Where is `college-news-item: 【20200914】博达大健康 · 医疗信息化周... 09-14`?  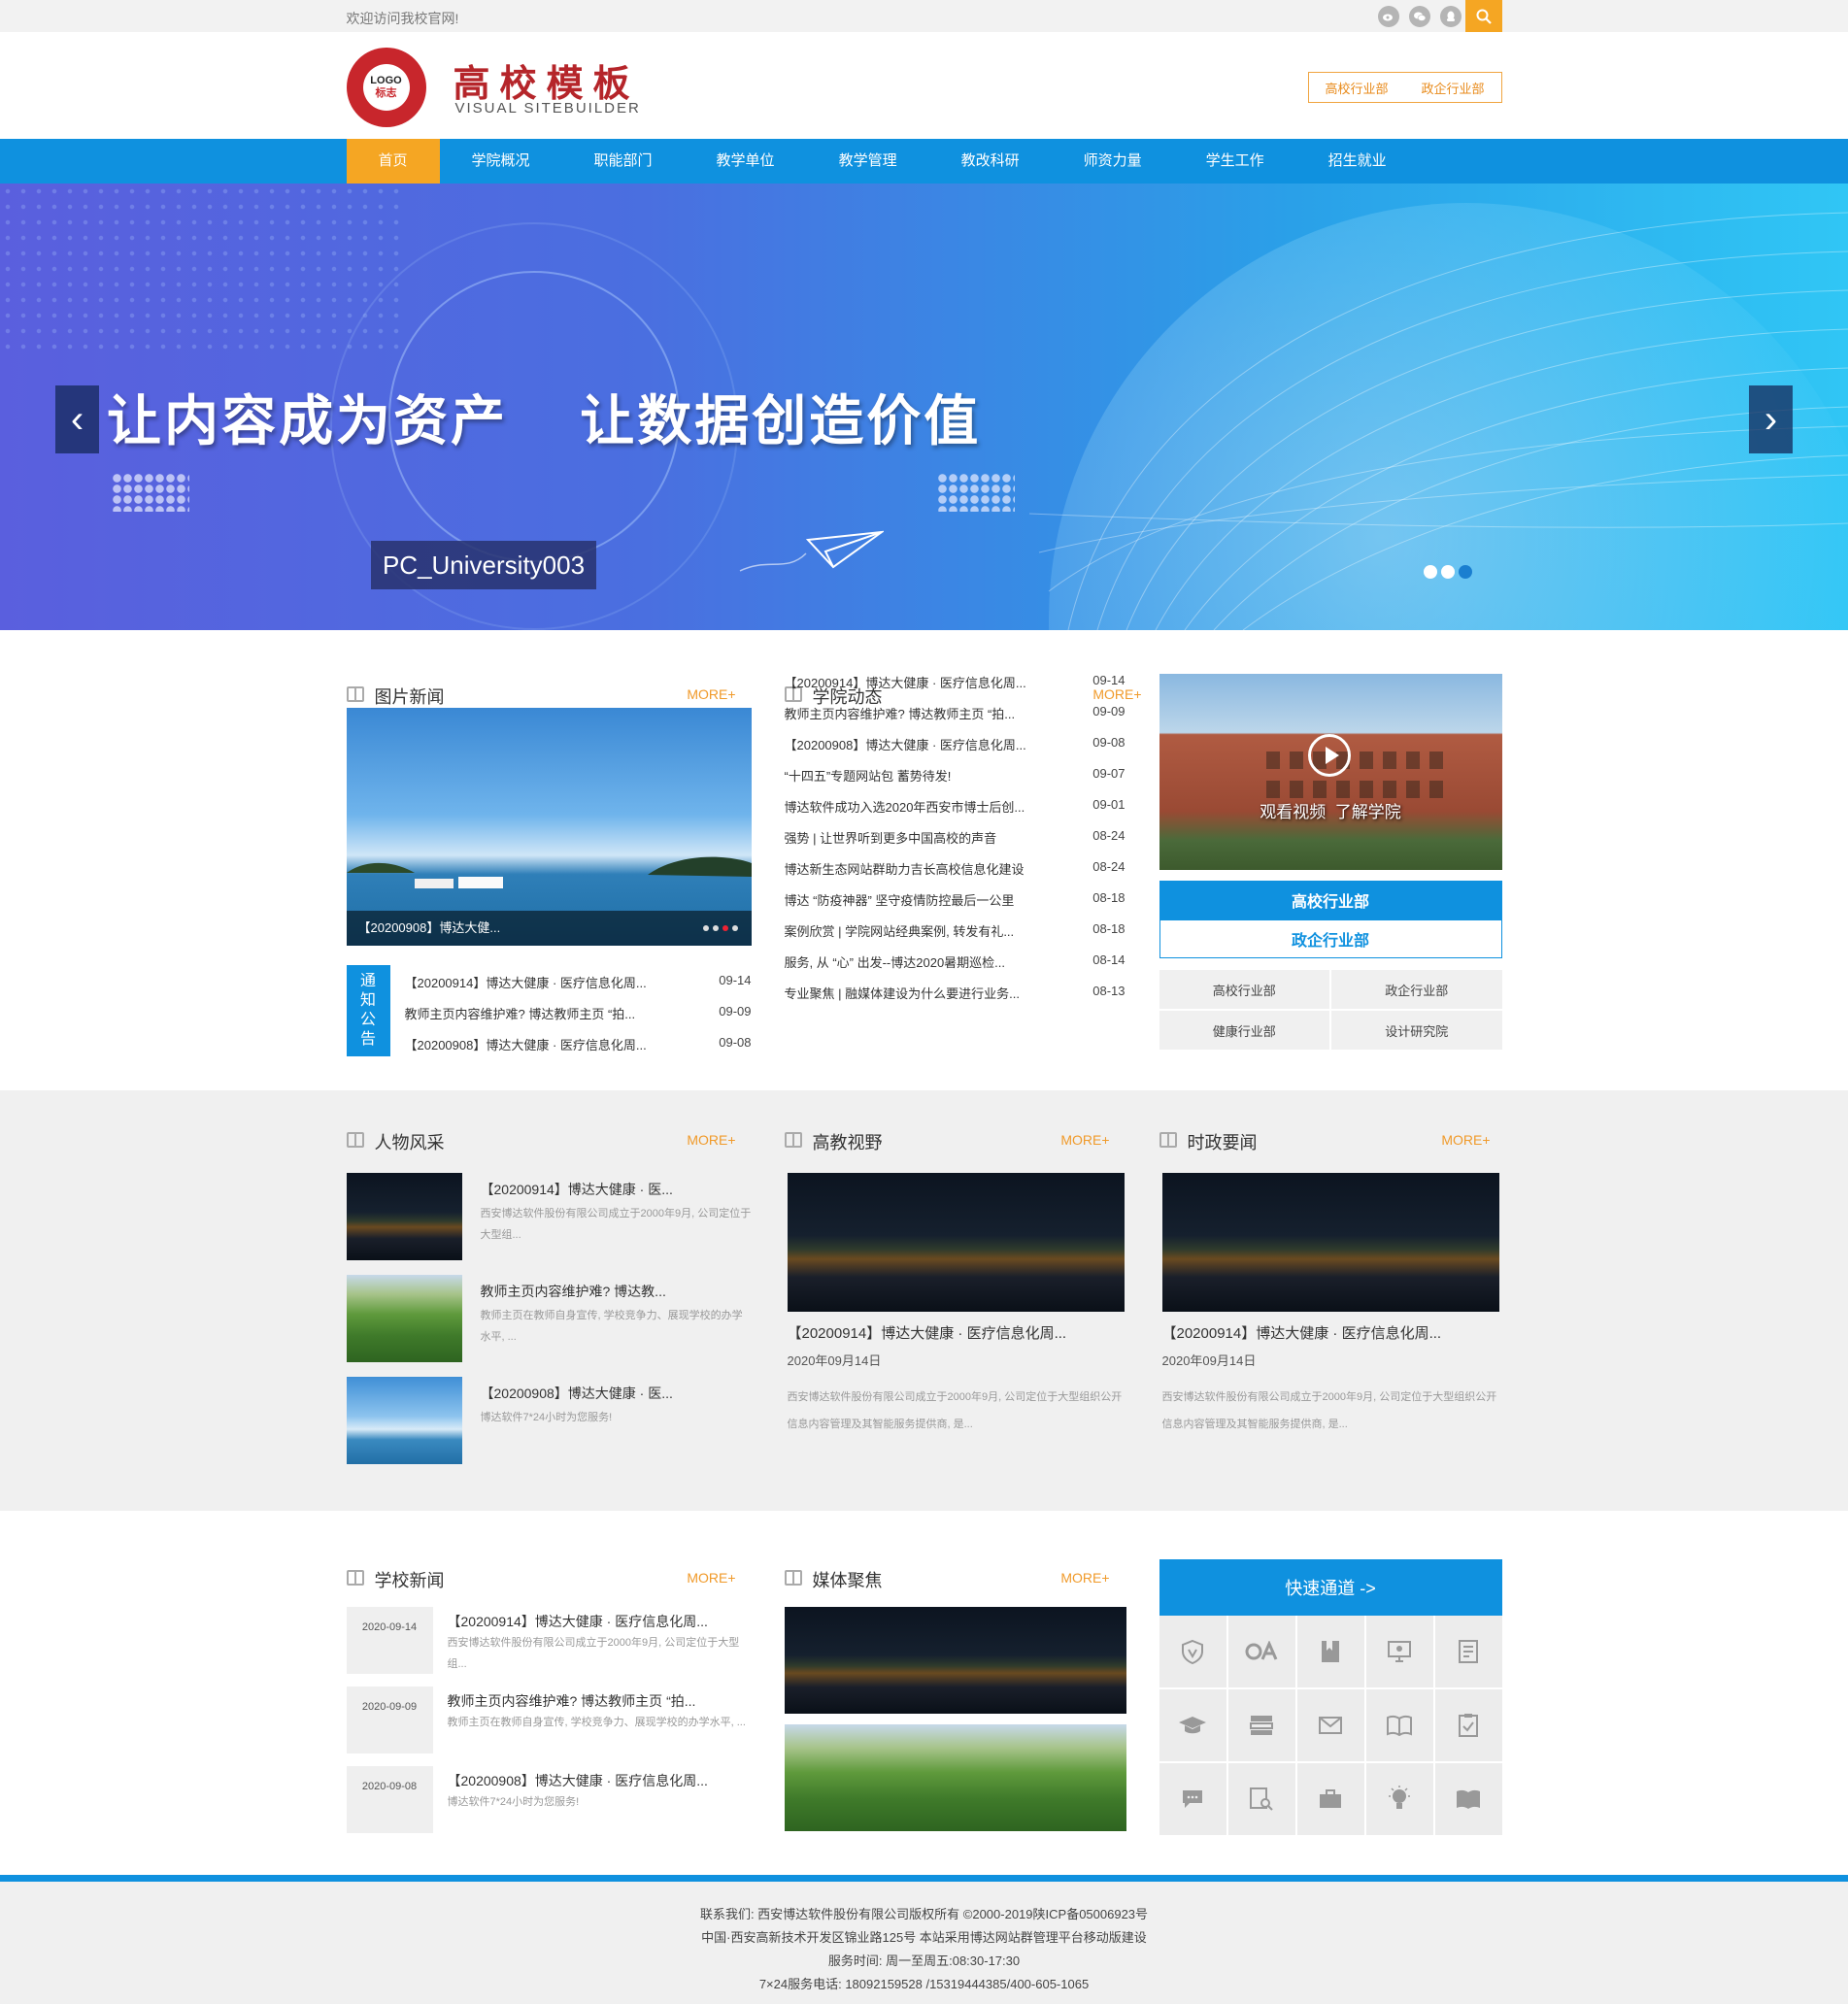
college-news-item: 【20200914】博达大健康 · 医疗信息化周... 09-14 is located at coordinates (955, 682).